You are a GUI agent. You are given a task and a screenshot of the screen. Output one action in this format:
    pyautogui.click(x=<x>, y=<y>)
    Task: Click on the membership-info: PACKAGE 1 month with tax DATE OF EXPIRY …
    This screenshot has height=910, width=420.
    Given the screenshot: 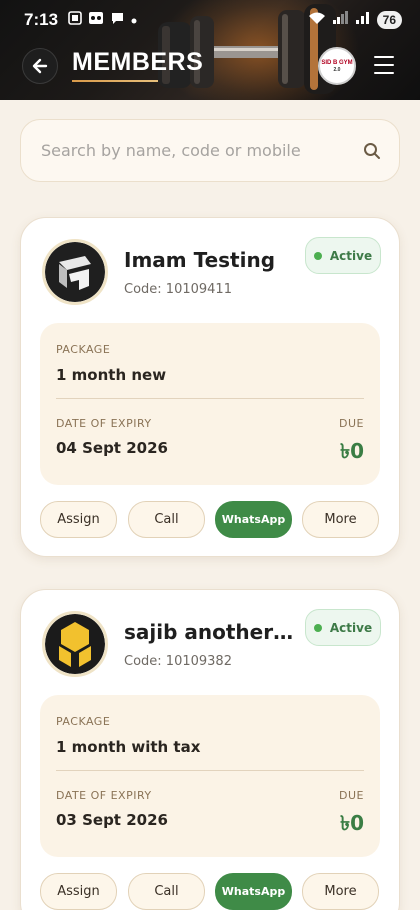 What is the action you would take?
    pyautogui.click(x=210, y=776)
    